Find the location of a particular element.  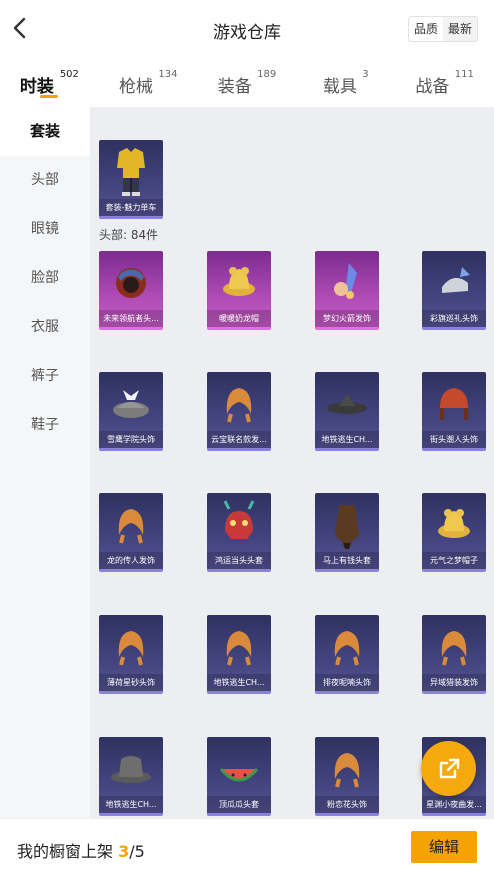

tab-count: 3 is located at coordinates (365, 74).